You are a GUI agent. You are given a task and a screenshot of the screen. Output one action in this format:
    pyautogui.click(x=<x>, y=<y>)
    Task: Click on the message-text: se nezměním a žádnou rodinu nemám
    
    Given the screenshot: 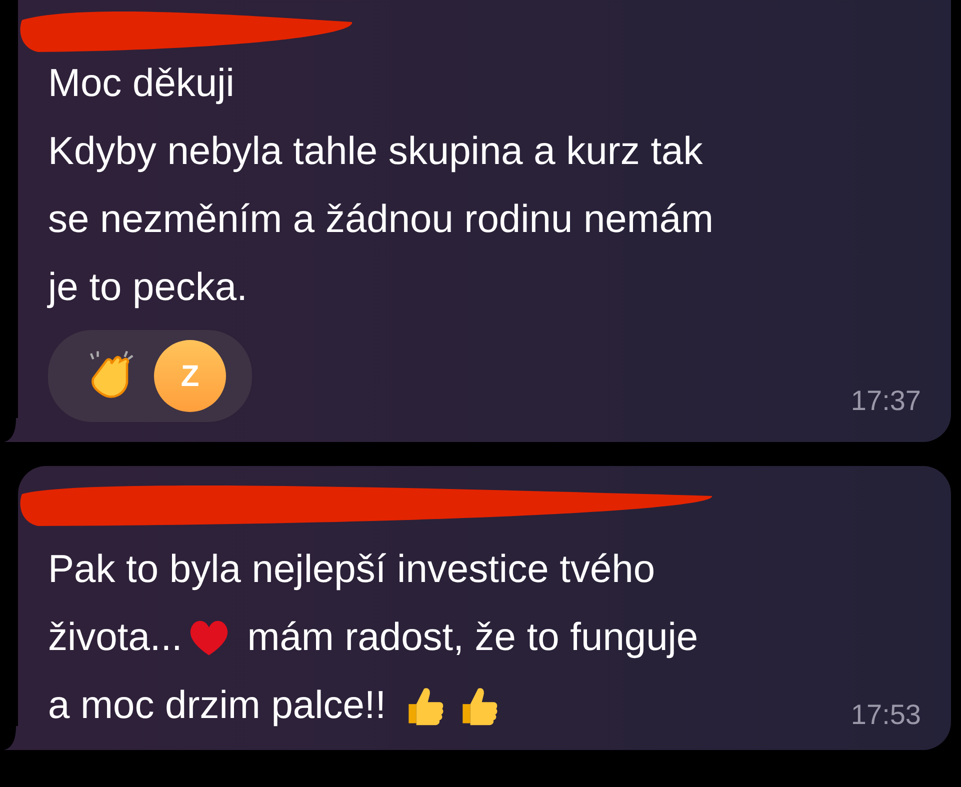 What is the action you would take?
    pyautogui.click(x=381, y=220)
    